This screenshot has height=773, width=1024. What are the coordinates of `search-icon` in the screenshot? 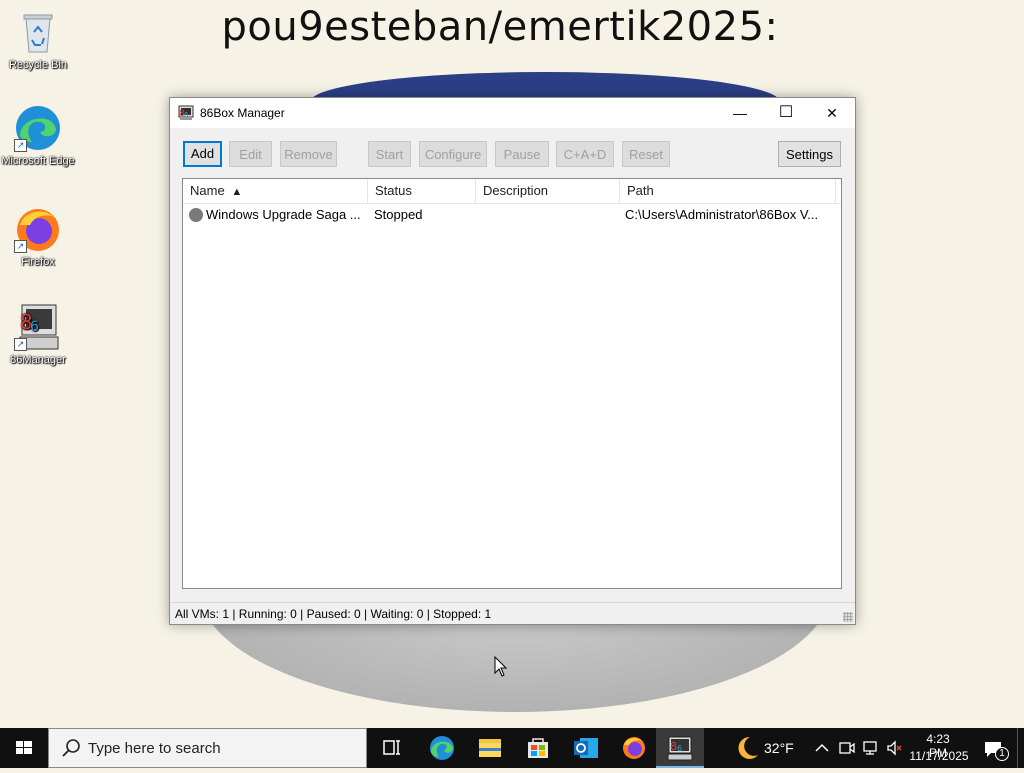 It's located at (71, 750).